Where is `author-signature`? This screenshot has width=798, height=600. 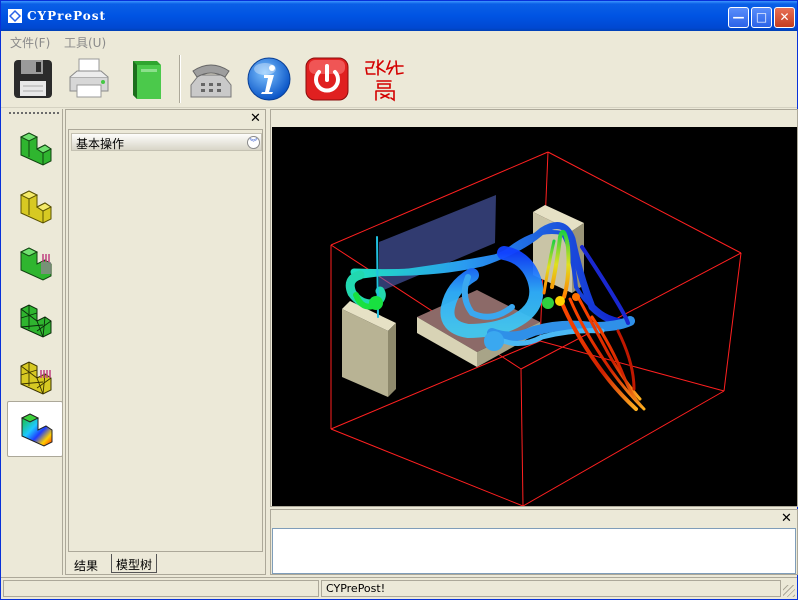
author-signature is located at coordinates (385, 80).